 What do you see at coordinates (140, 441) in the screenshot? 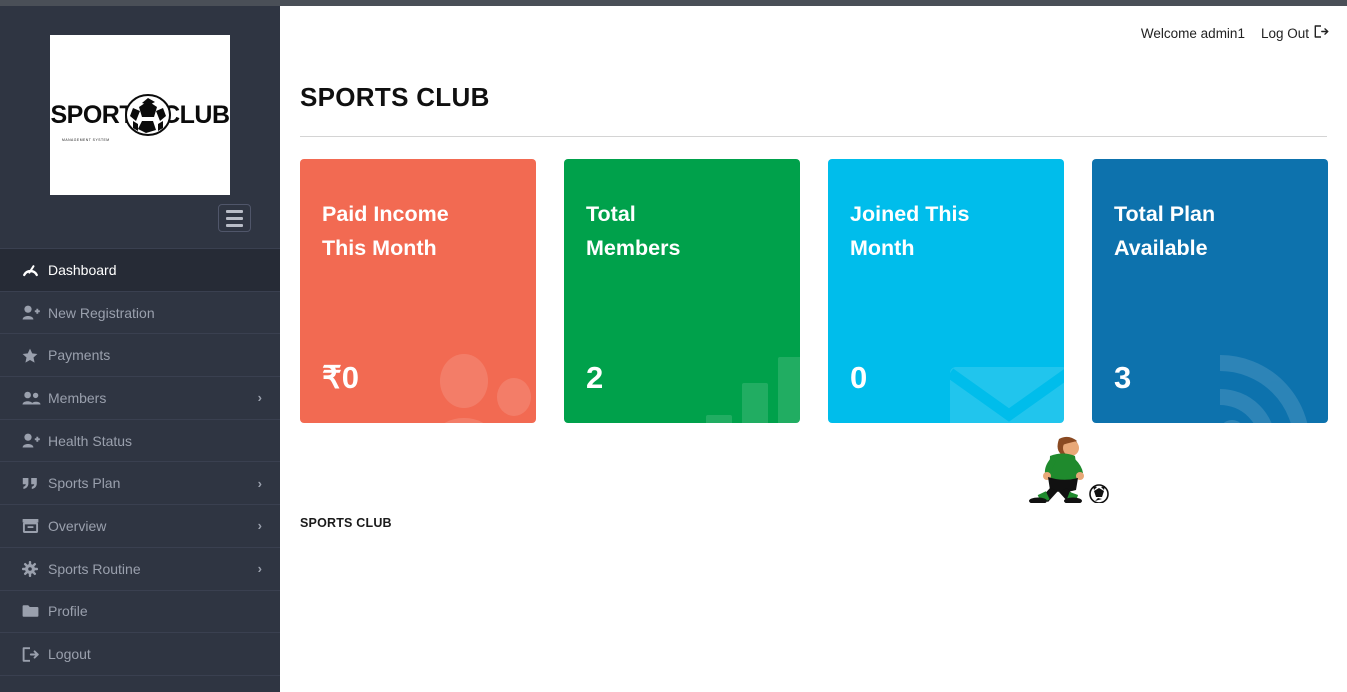
I see `sidebar-item-health-status: Health Status` at bounding box center [140, 441].